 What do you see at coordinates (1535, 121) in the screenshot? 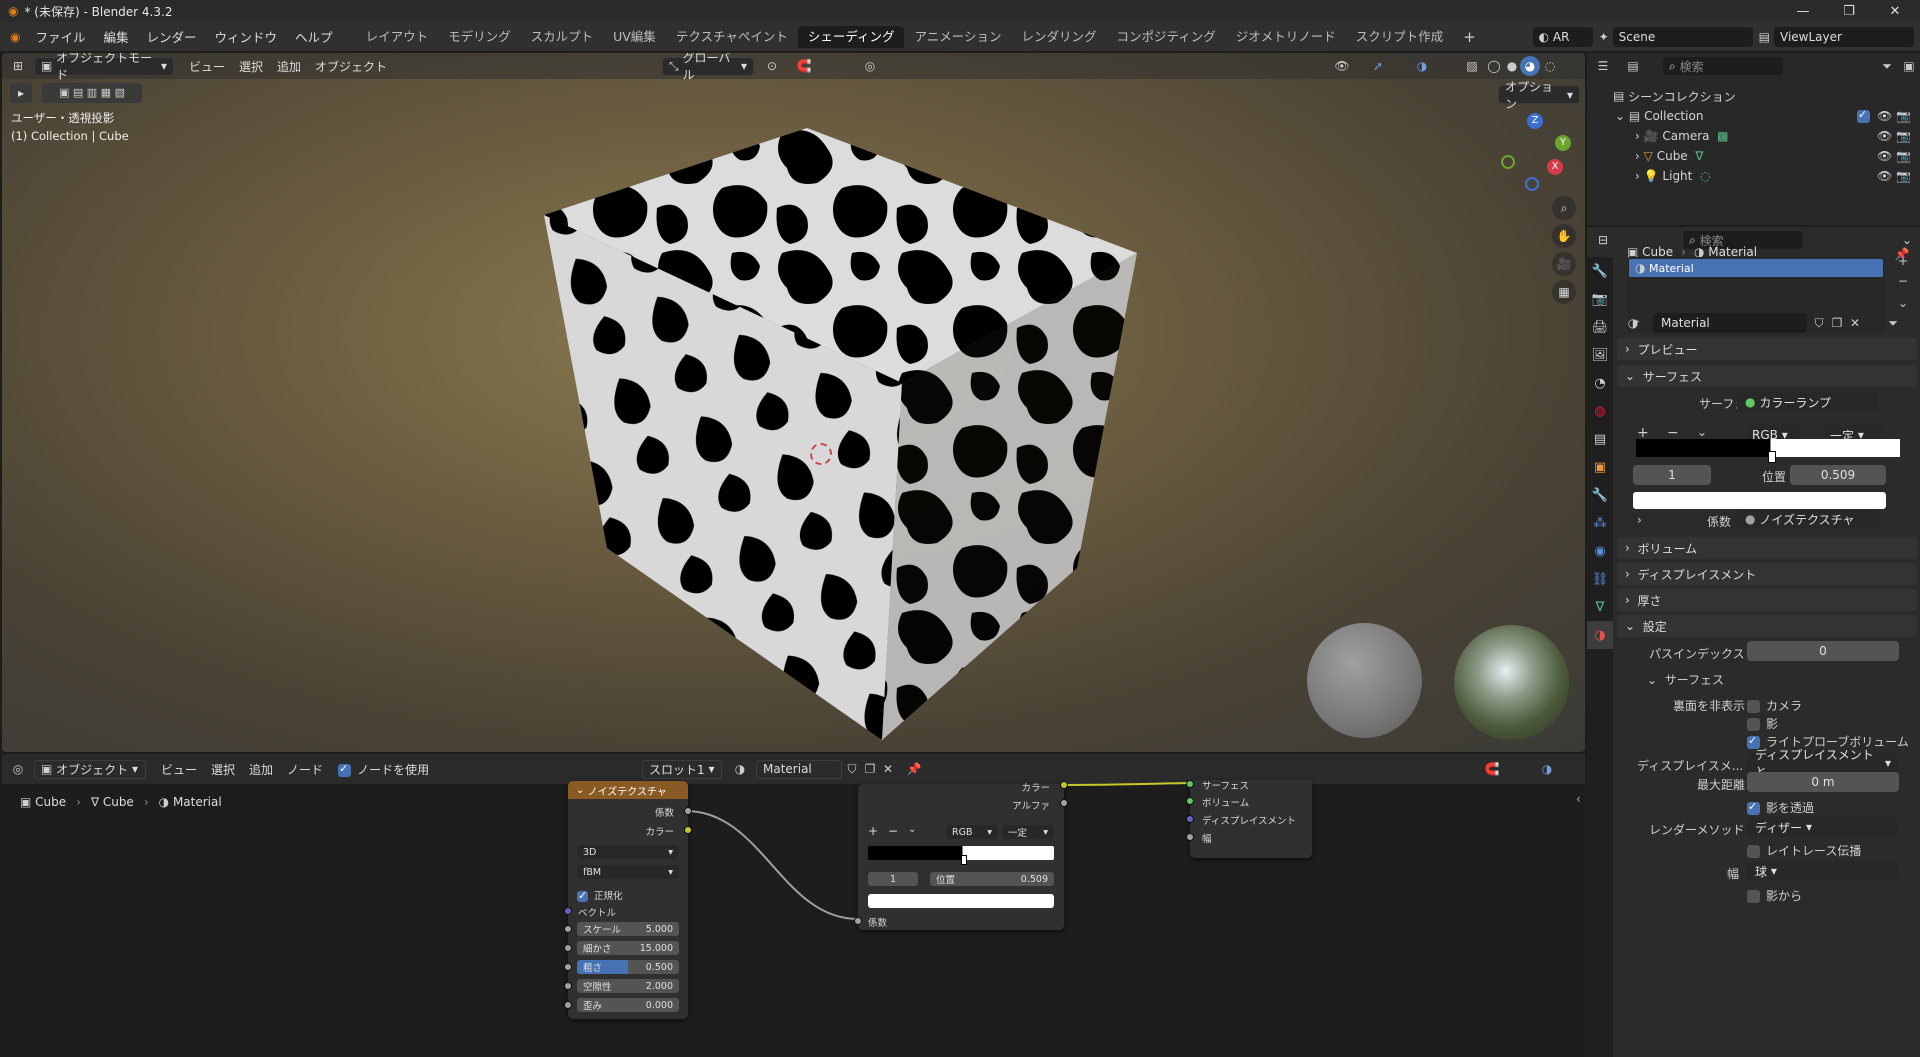
I see `axis-z-icon: Z` at bounding box center [1535, 121].